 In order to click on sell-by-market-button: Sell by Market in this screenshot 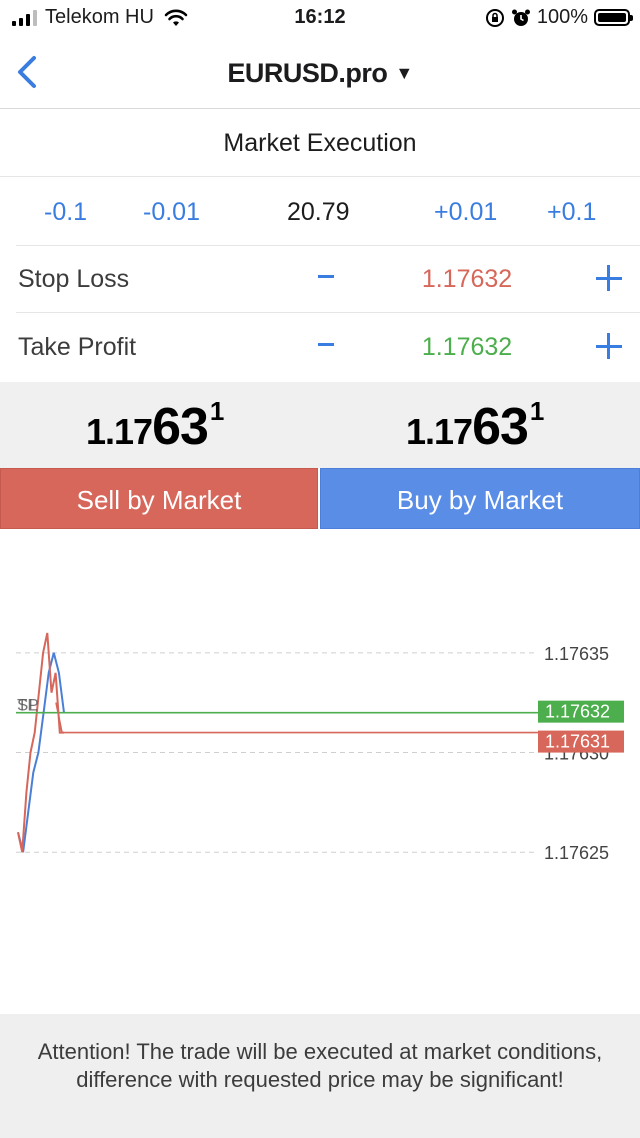, I will do `click(159, 498)`.